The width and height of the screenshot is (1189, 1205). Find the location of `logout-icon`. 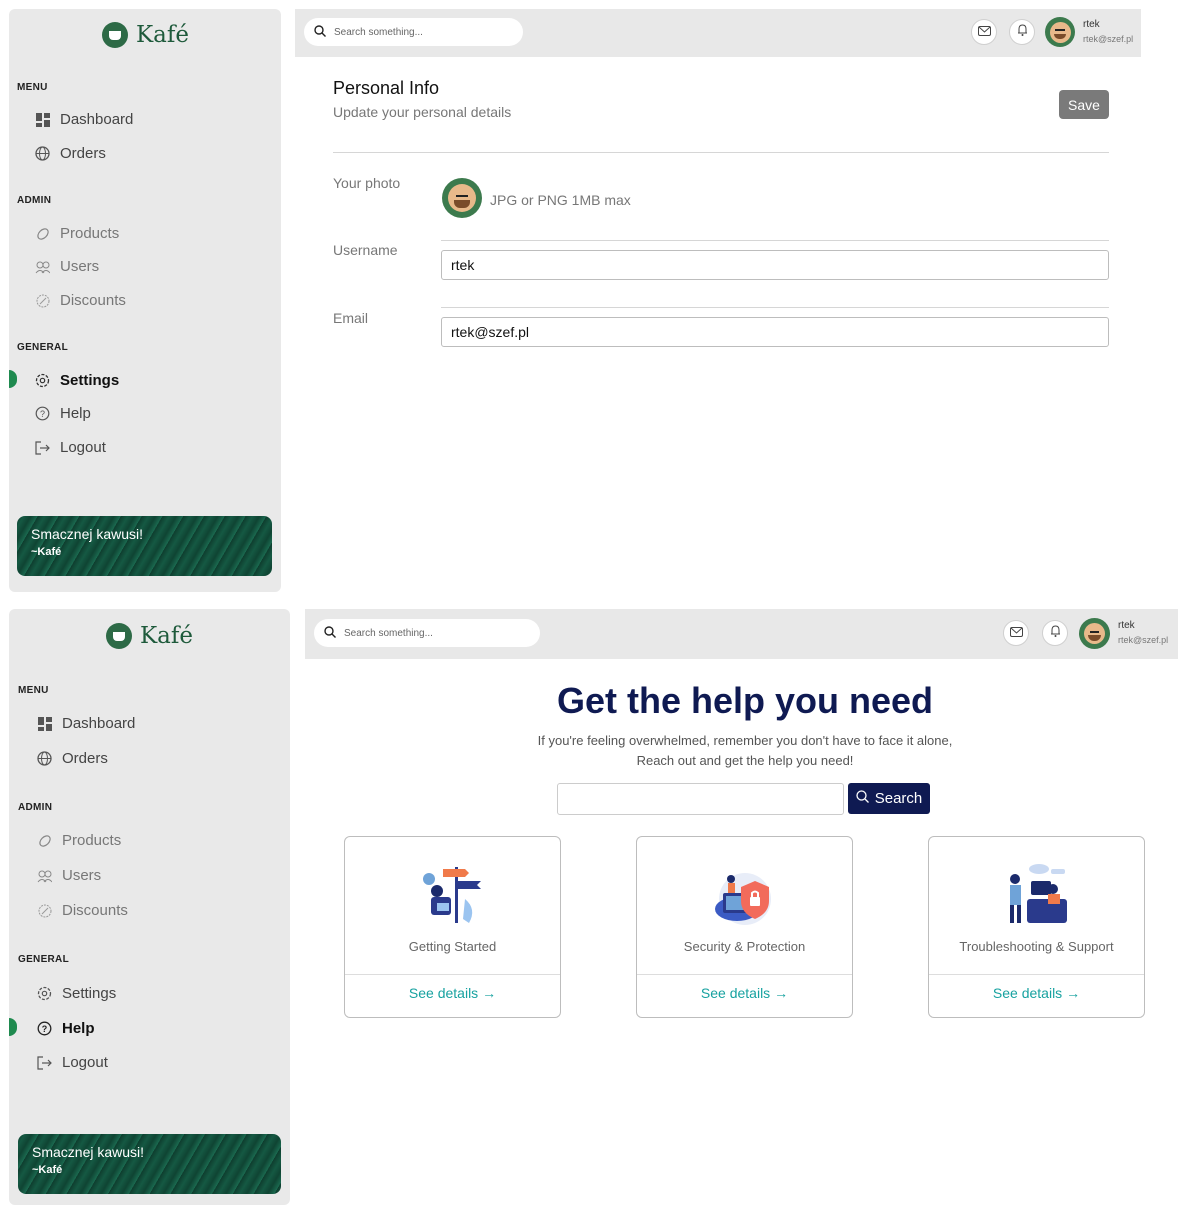

logout-icon is located at coordinates (42, 447).